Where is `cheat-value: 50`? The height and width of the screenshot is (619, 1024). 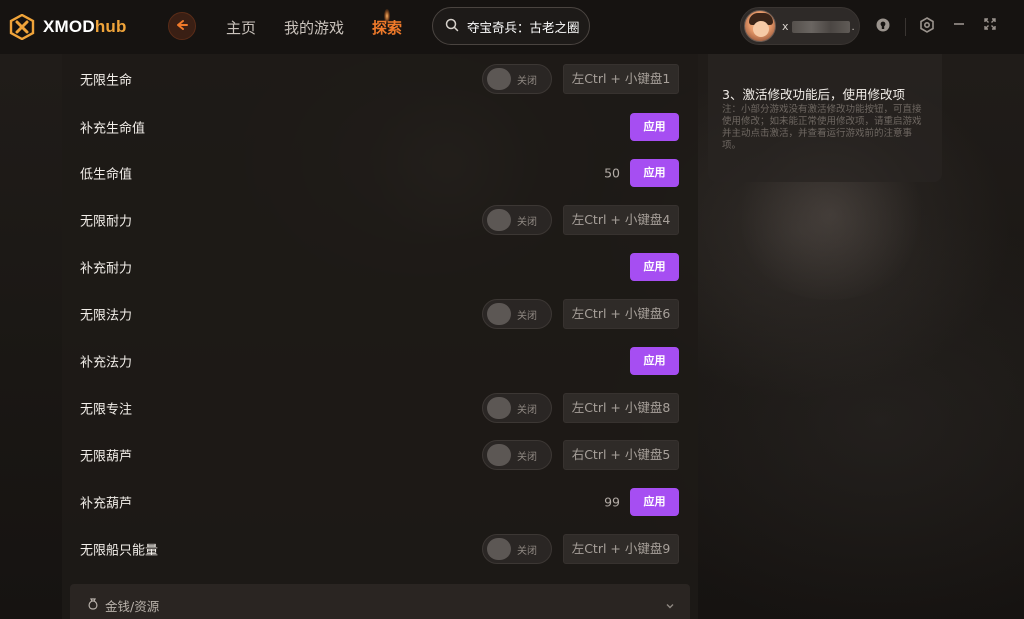 cheat-value: 50 is located at coordinates (612, 173).